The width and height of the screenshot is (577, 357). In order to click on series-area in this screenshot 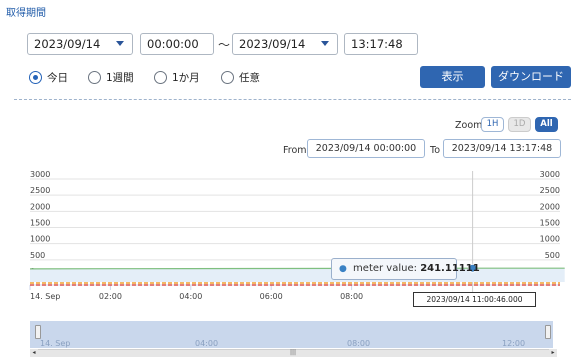, I will do `click(297, 275)`.